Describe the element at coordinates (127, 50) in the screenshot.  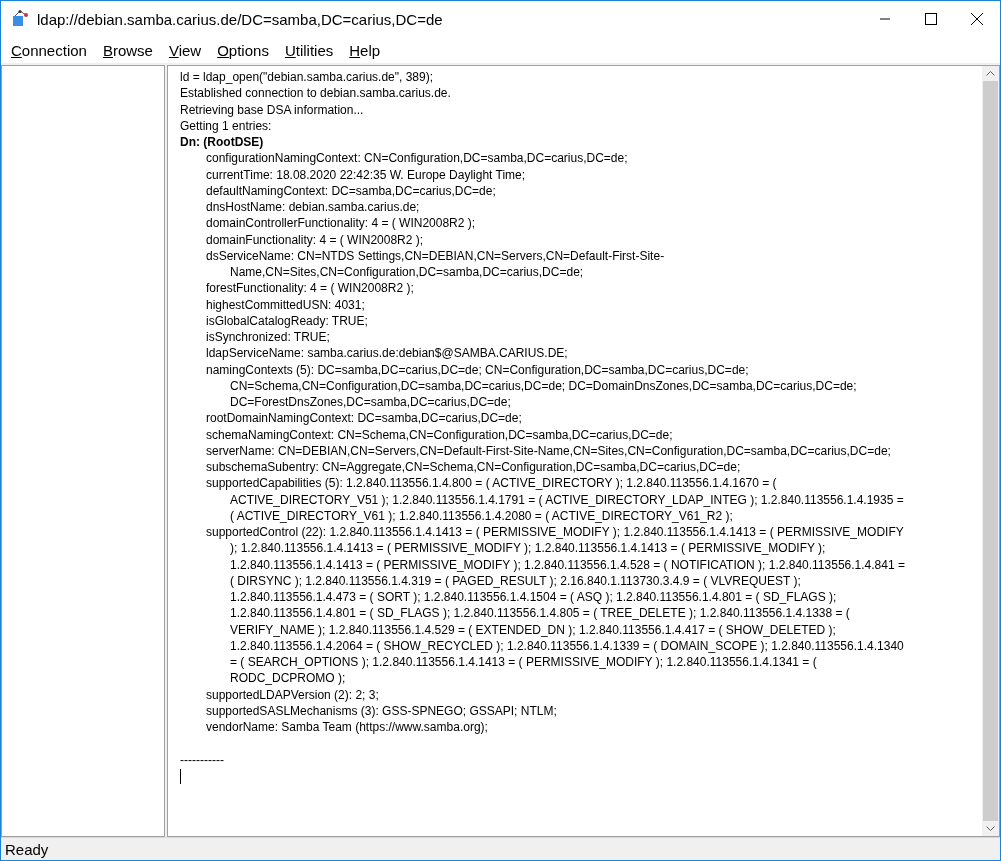
I see `menu-item: Browse` at that location.